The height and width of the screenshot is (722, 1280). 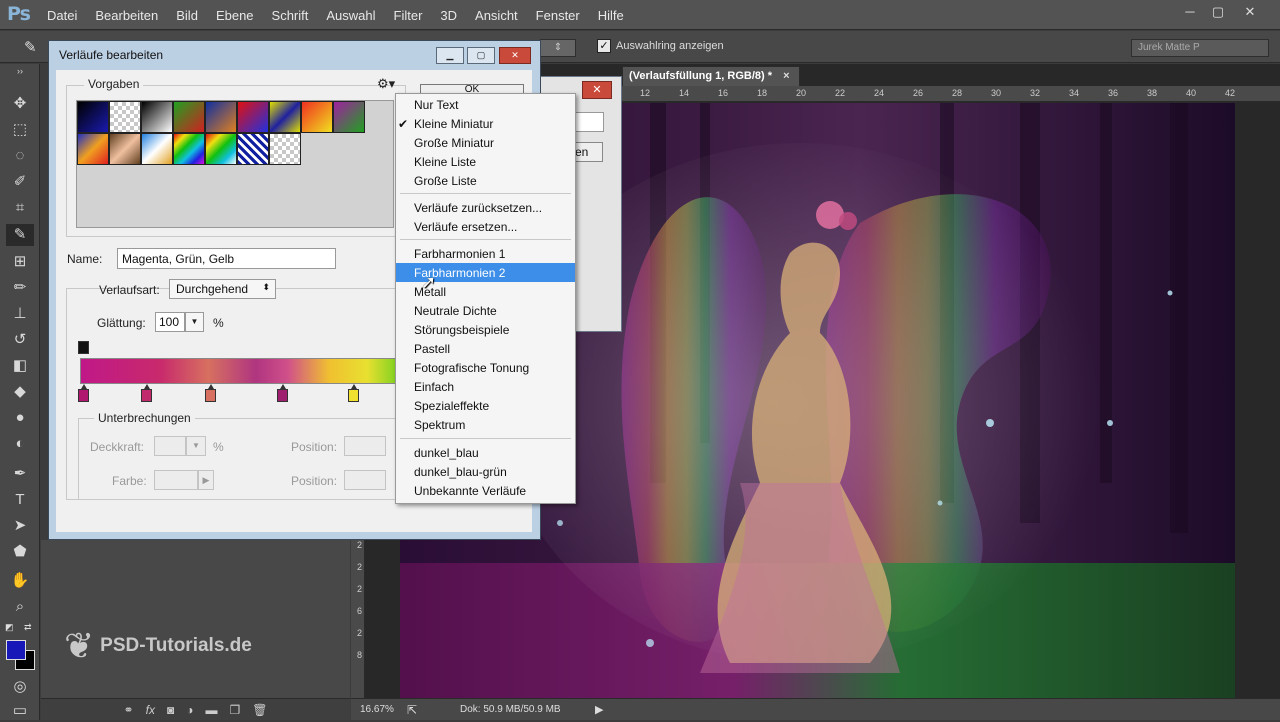 I want to click on gradient-bar, so click(x=240, y=371).